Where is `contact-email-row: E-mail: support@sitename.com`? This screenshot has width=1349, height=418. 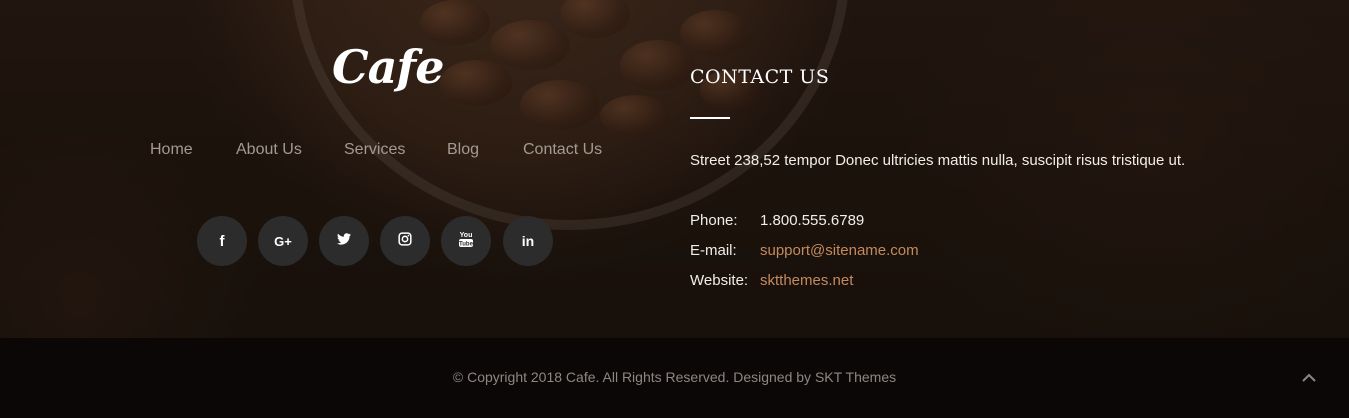
contact-email-row: E-mail: support@sitename.com is located at coordinates (804, 250).